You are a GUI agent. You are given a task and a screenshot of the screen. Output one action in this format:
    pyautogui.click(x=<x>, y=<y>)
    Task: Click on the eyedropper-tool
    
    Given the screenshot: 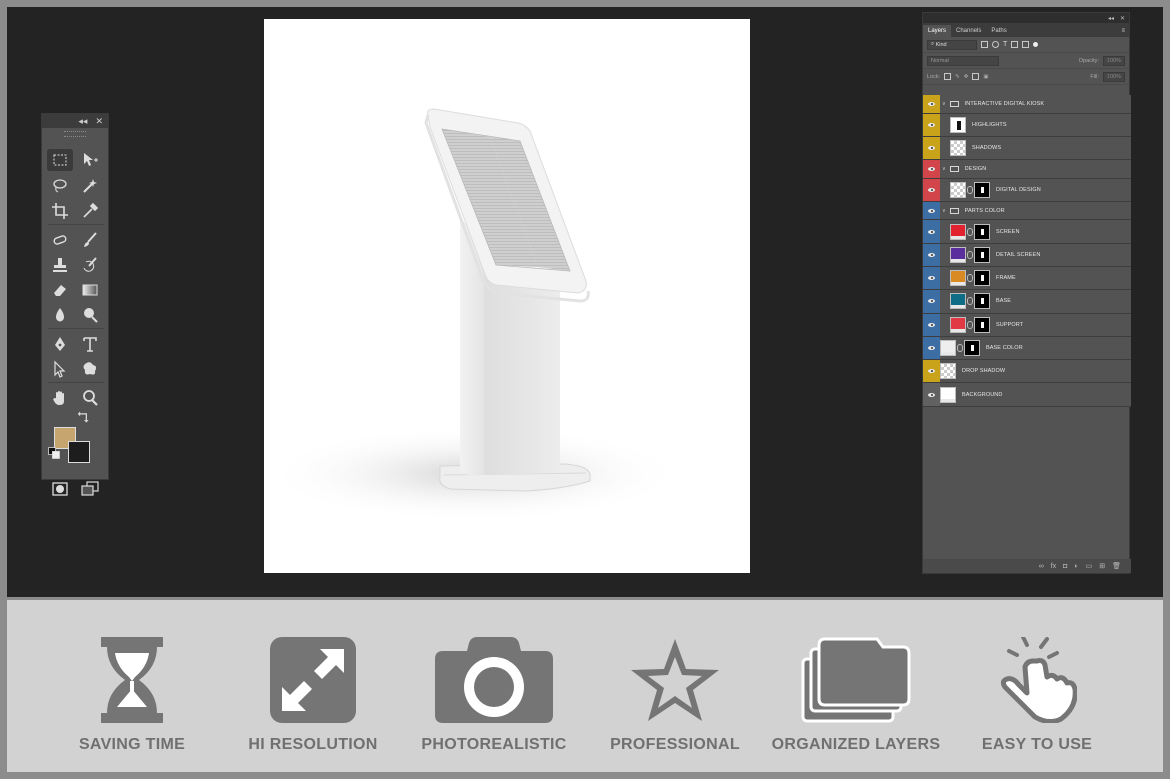 What is the action you would take?
    pyautogui.click(x=90, y=211)
    